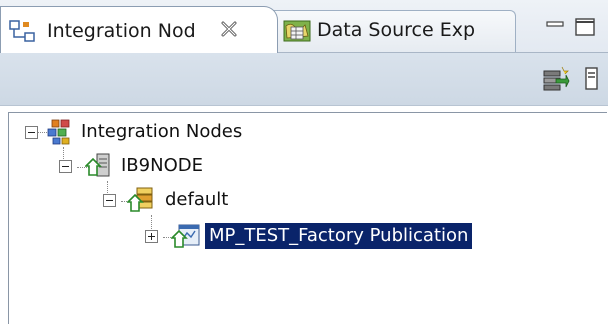 The width and height of the screenshot is (608, 324). What do you see at coordinates (121, 31) in the screenshot?
I see `tab-label-integration-nodes: Integration Nod` at bounding box center [121, 31].